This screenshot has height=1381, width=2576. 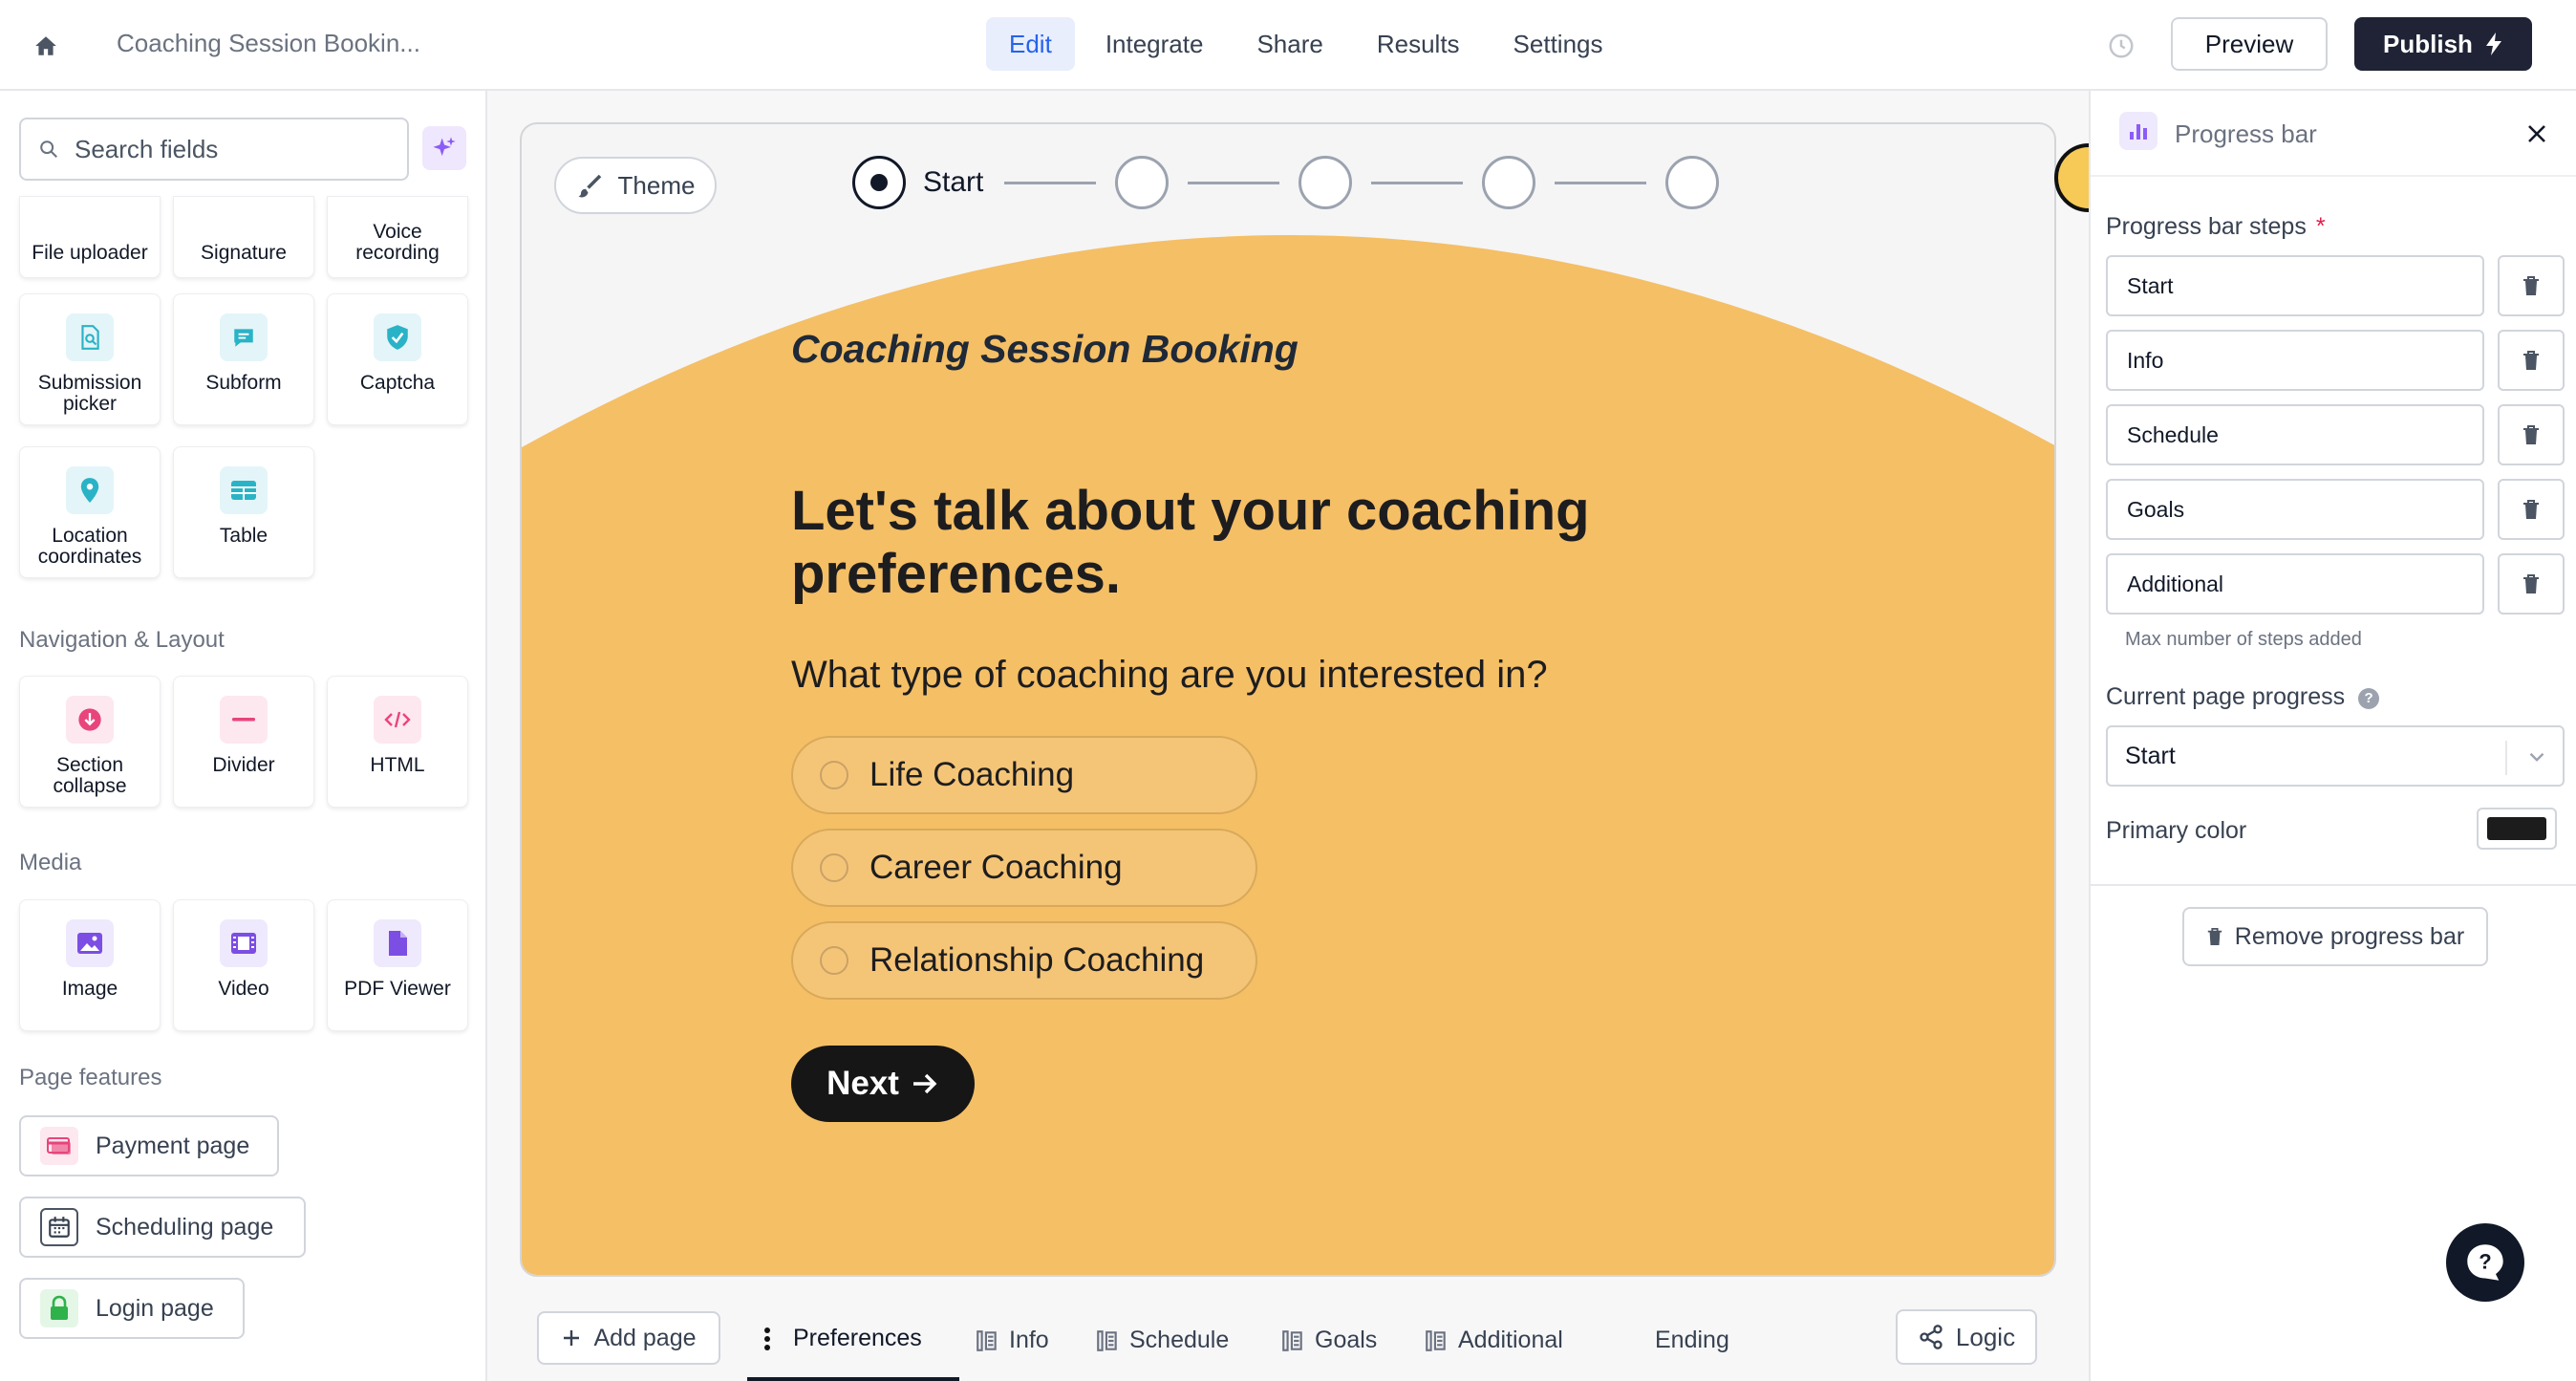 What do you see at coordinates (2246, 133) in the screenshot?
I see `panel-title: Progress bar` at bounding box center [2246, 133].